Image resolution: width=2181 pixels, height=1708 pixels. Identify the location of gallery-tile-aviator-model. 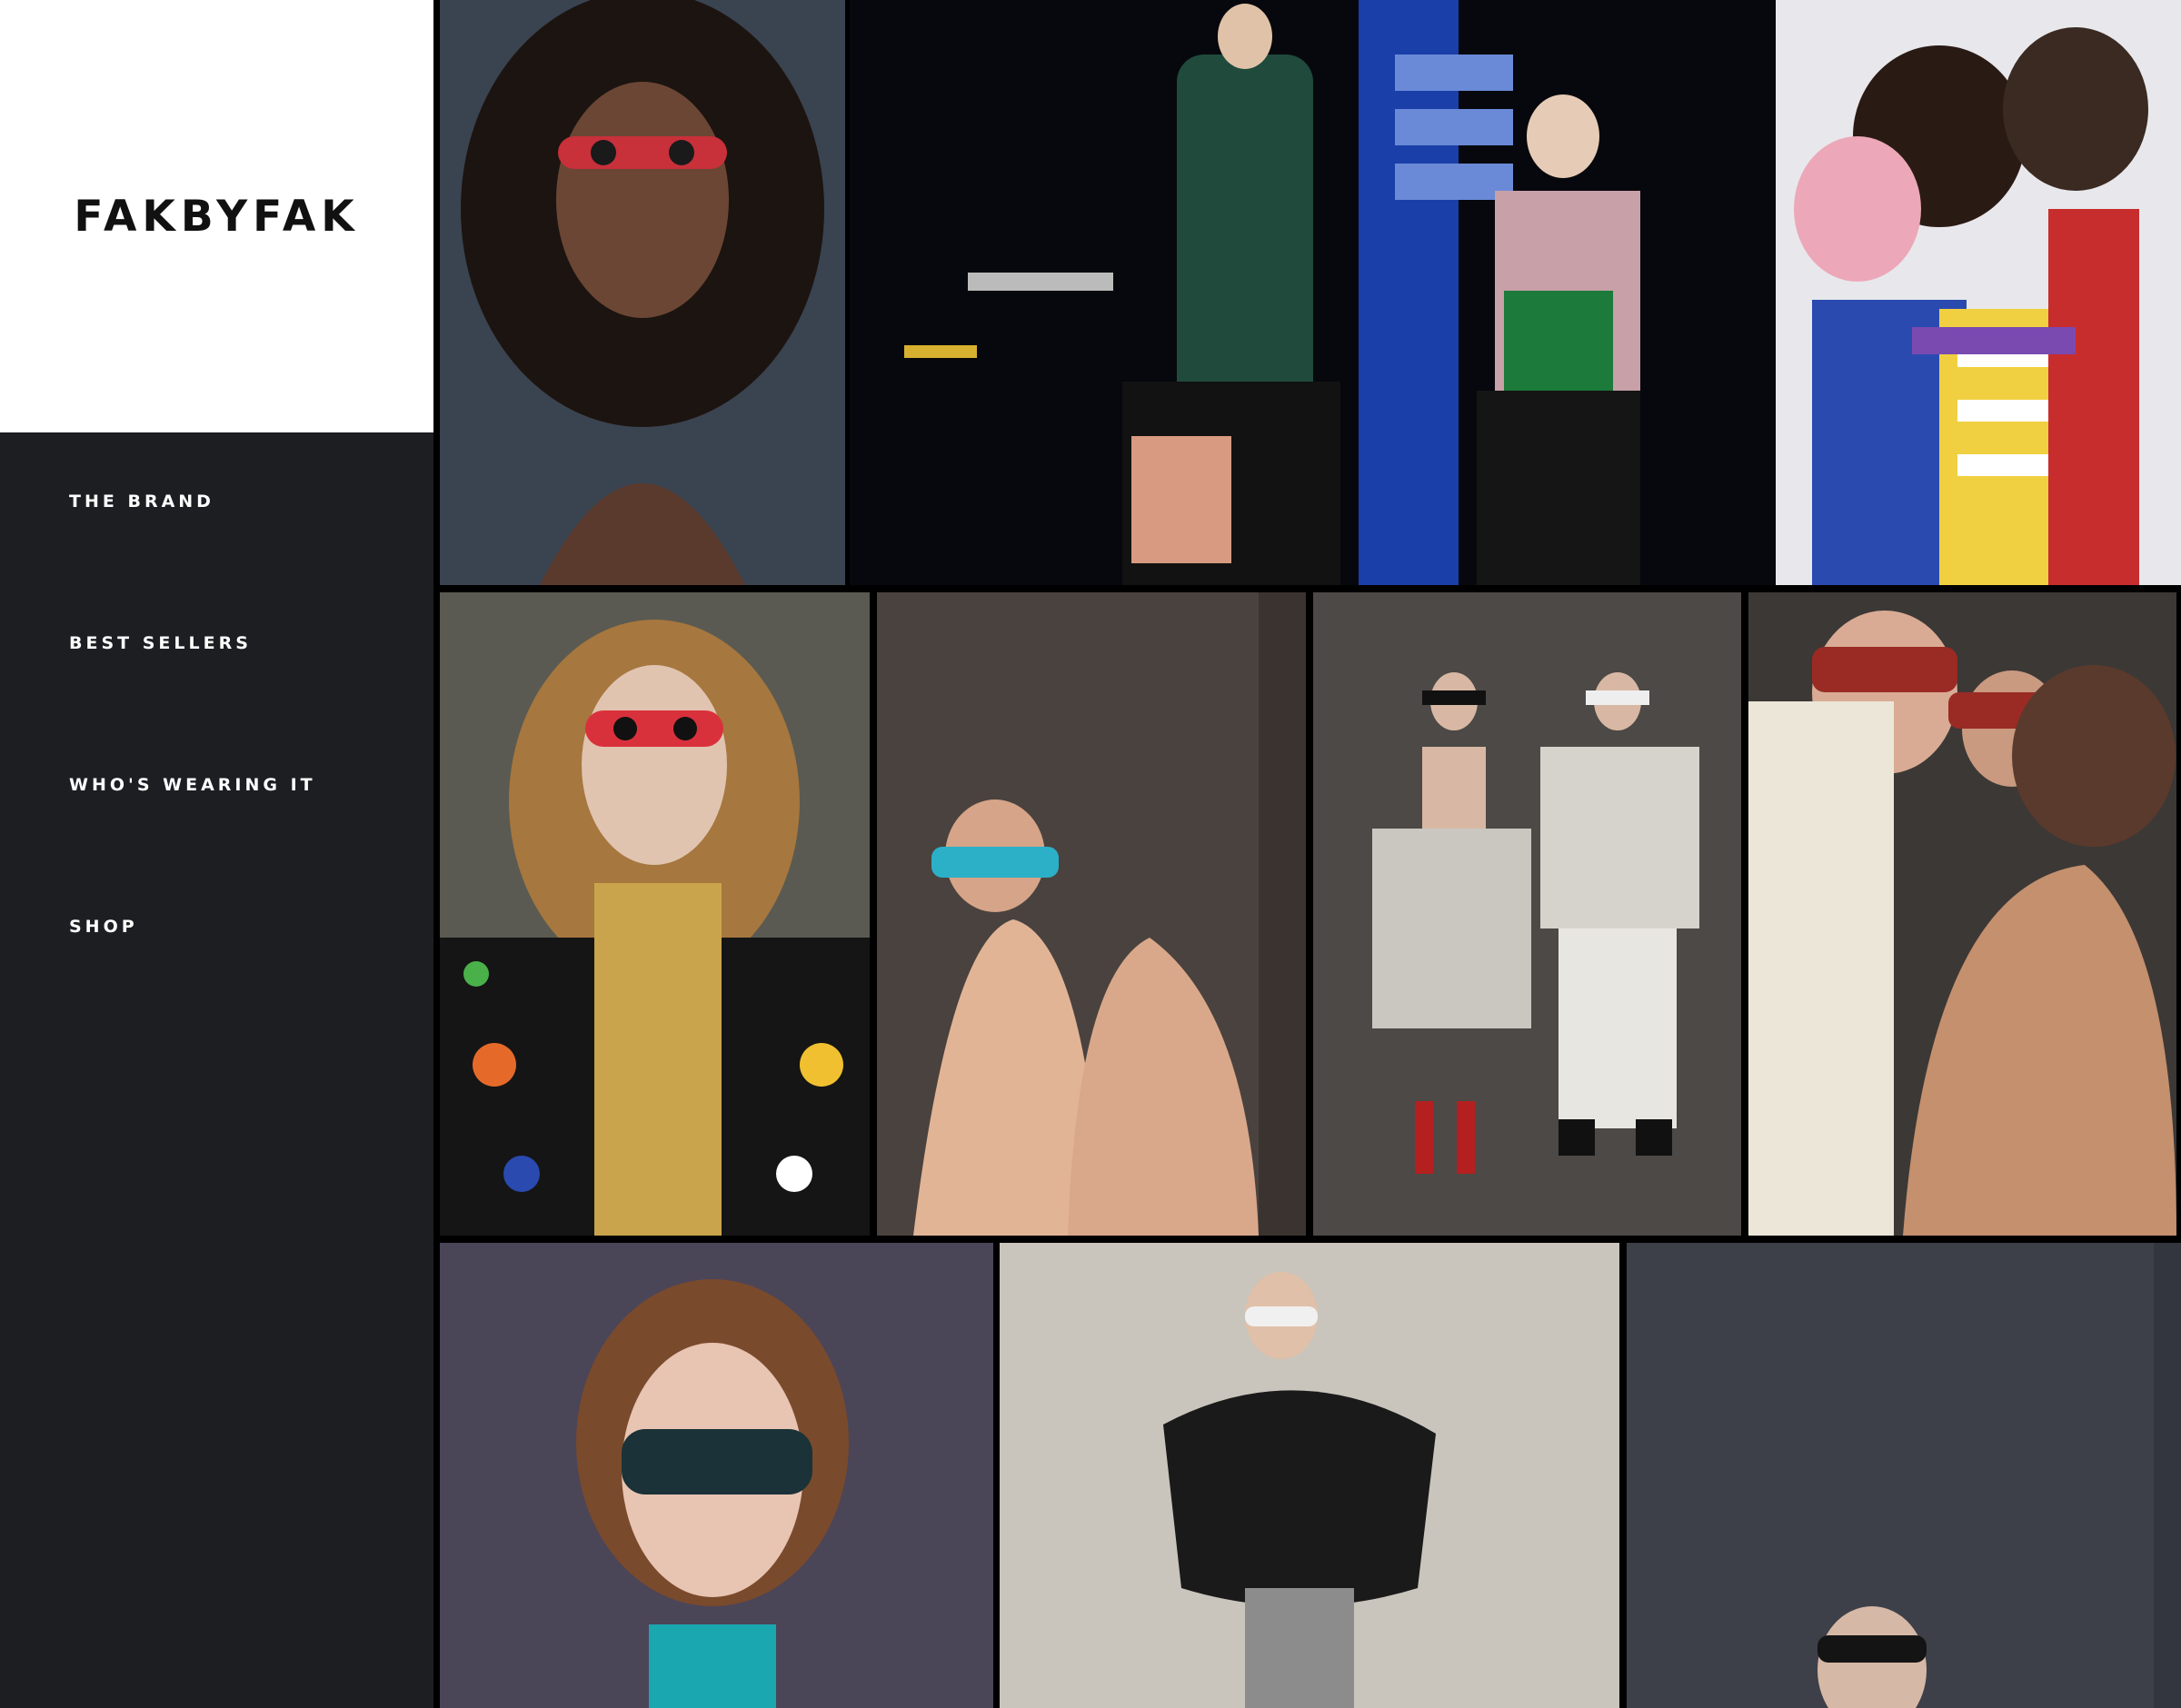
(716, 1475).